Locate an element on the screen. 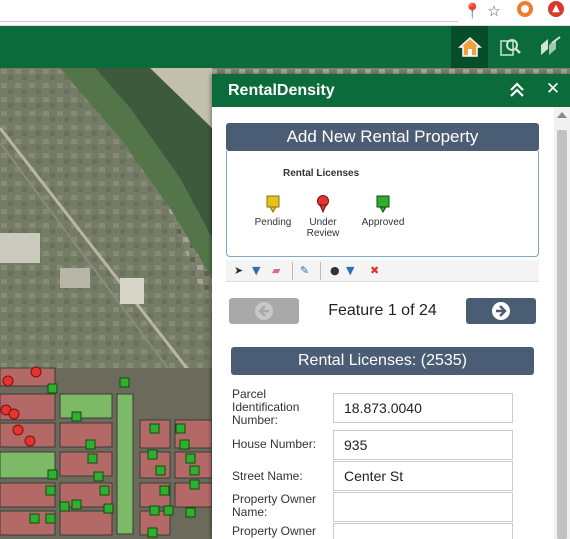  delete-icon: ✖ is located at coordinates (374, 271).